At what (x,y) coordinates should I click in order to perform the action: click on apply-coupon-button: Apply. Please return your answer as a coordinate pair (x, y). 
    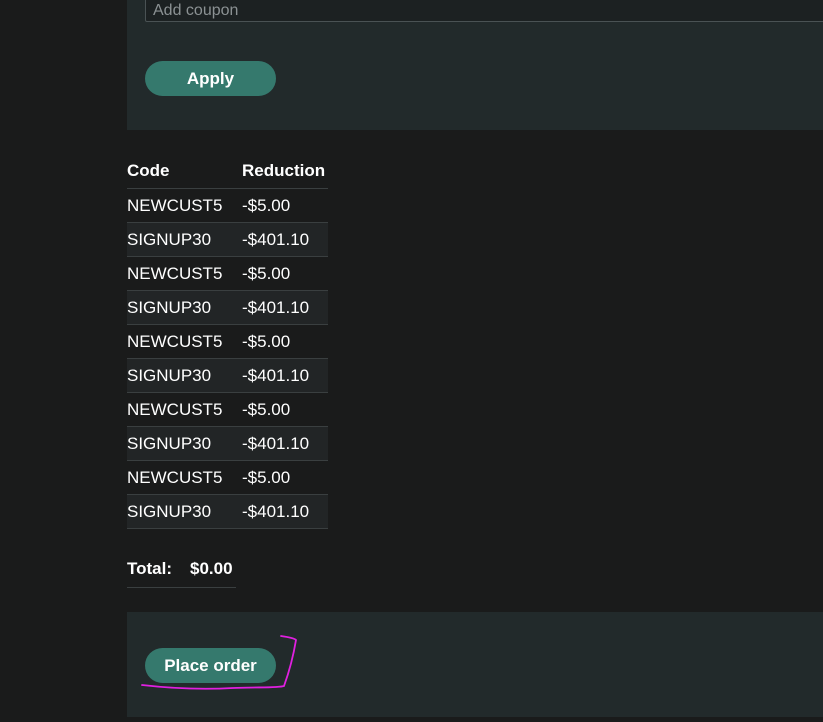
    Looking at the image, I should click on (210, 78).